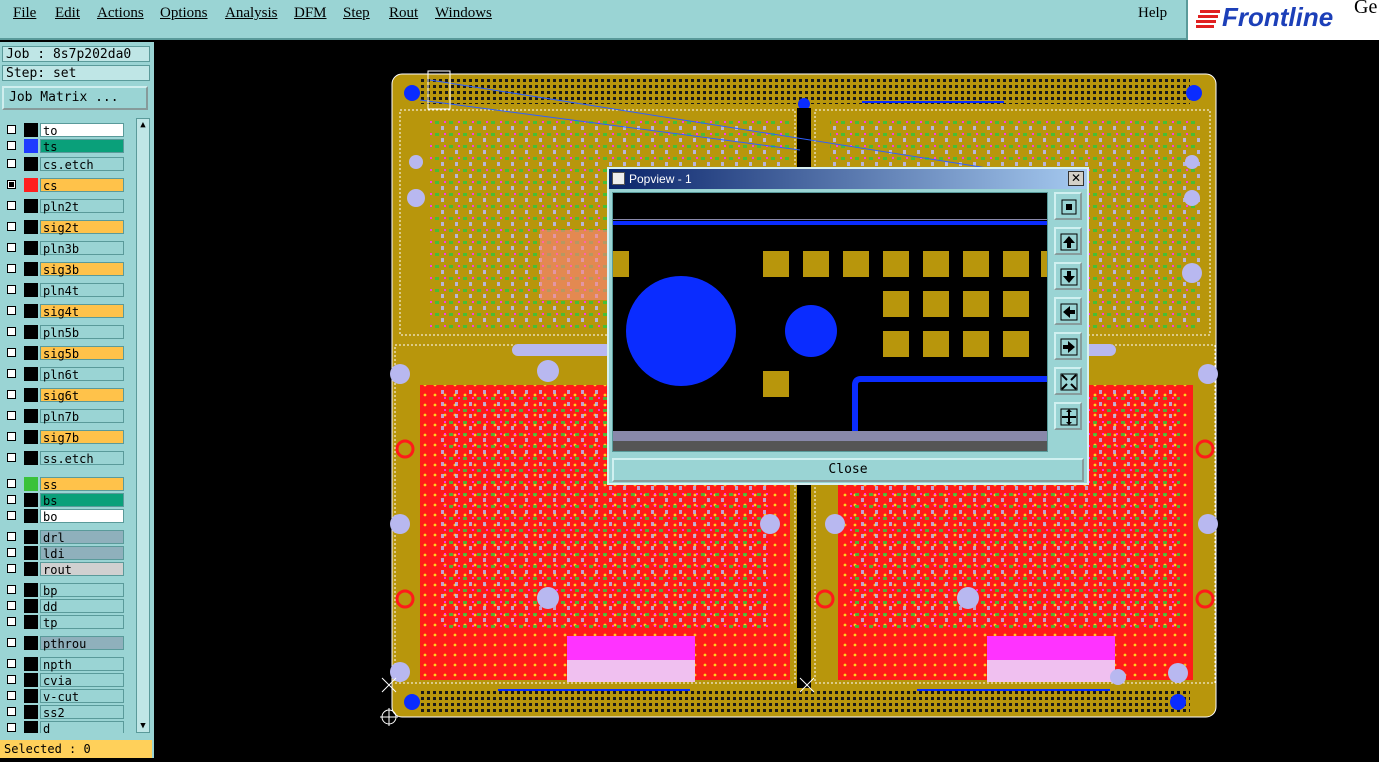 The height and width of the screenshot is (762, 1379). What do you see at coordinates (82, 374) in the screenshot?
I see `layer-name: pln6t` at bounding box center [82, 374].